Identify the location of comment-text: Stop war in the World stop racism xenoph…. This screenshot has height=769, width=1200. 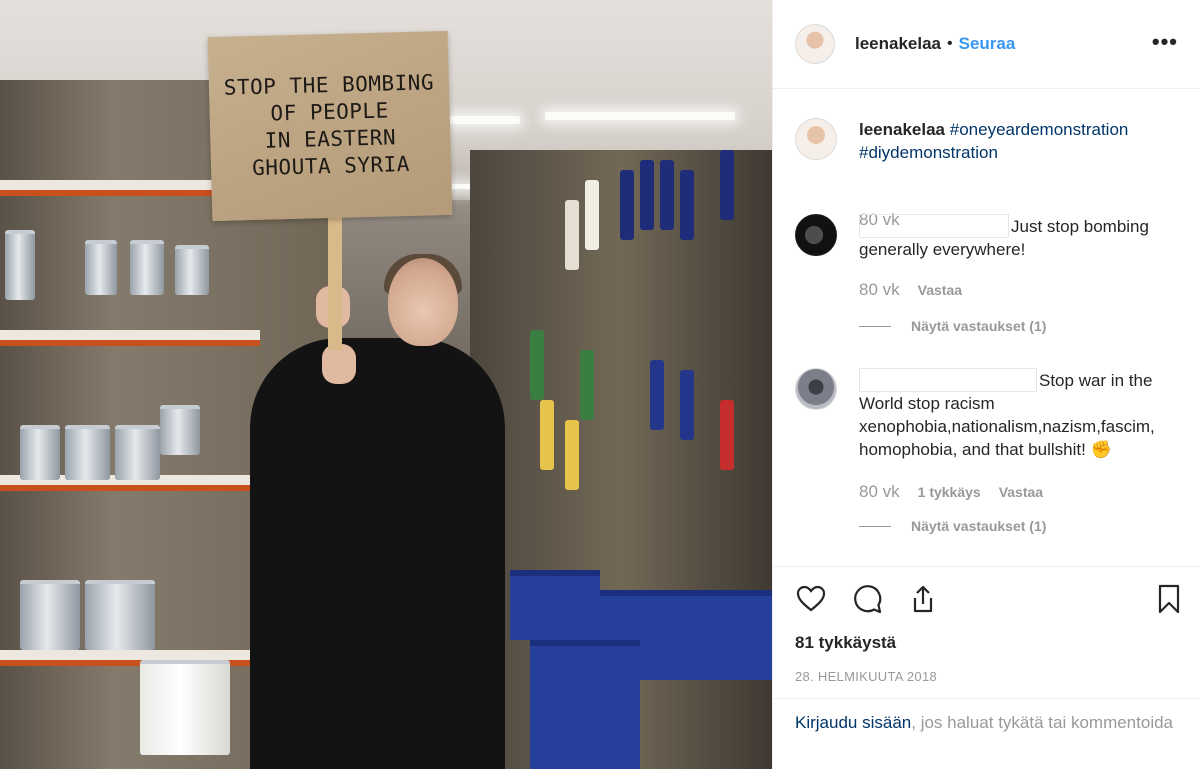
(1024, 414).